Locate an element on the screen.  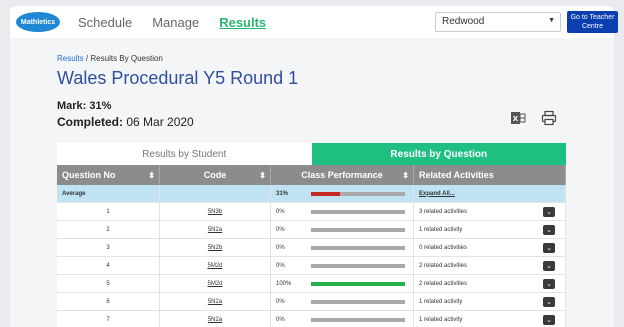
breadcrumb-results-link: Results is located at coordinates (70, 58).